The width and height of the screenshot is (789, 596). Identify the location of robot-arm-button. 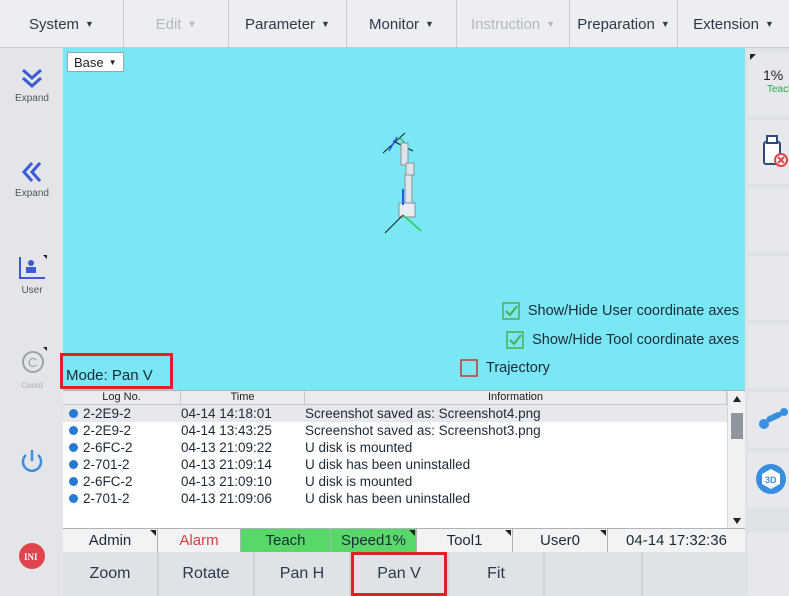
(768, 420).